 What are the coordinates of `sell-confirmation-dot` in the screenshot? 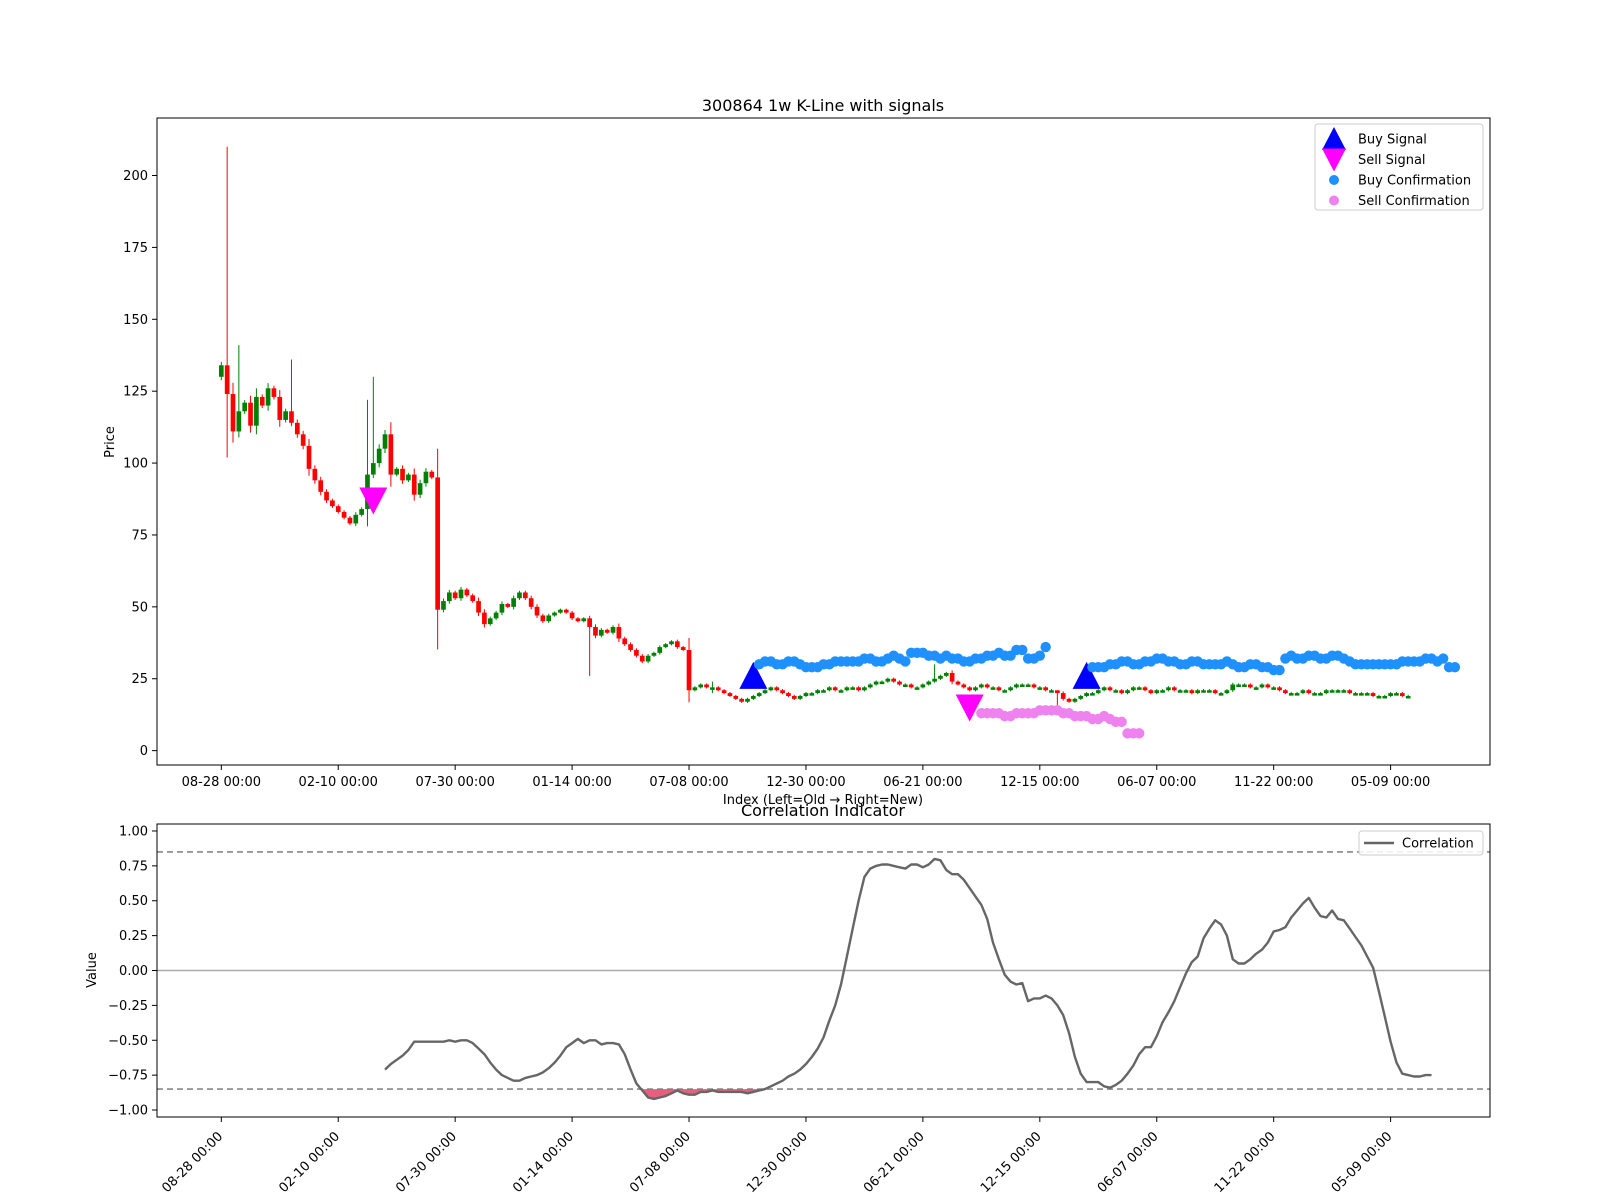 It's located at (1121, 722).